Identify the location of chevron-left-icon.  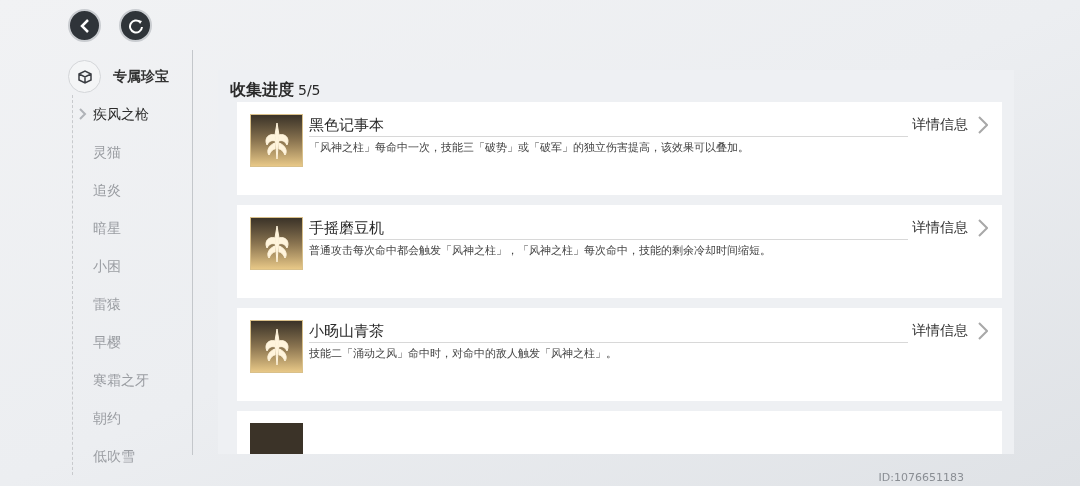
(84, 25).